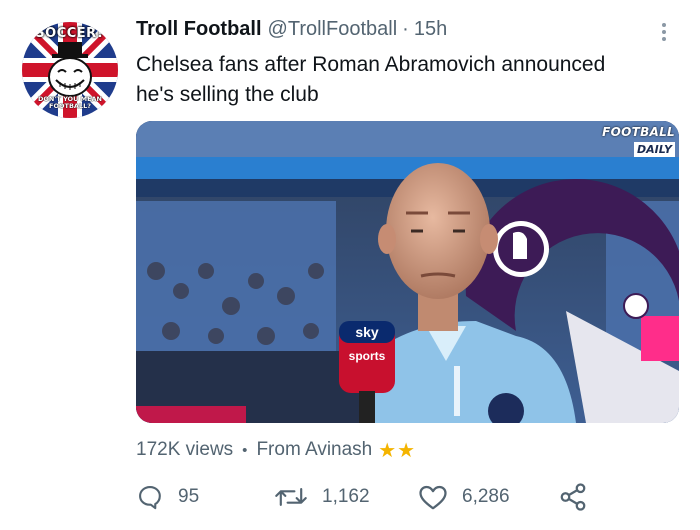 The height and width of the screenshot is (530, 700). Describe the element at coordinates (199, 29) in the screenshot. I see `display-name: Troll Football` at that location.